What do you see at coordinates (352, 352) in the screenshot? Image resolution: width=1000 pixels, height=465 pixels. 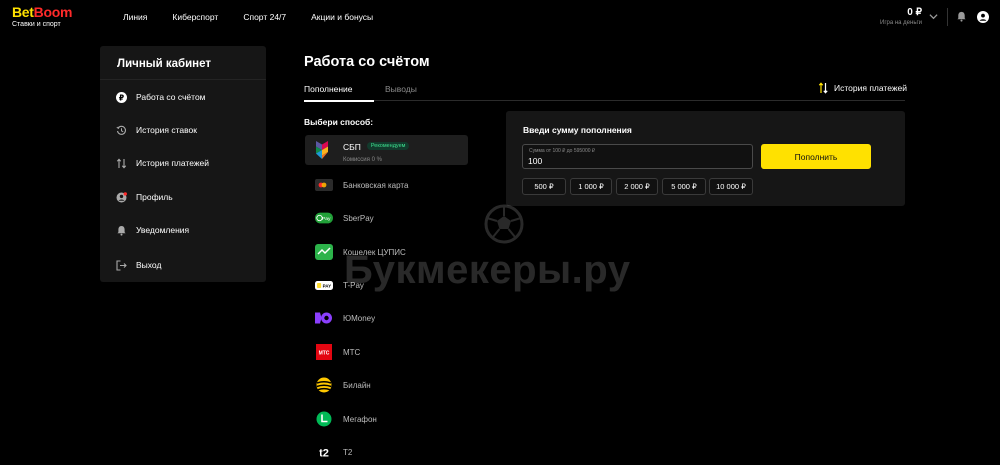 I see `method-name: МТС` at bounding box center [352, 352].